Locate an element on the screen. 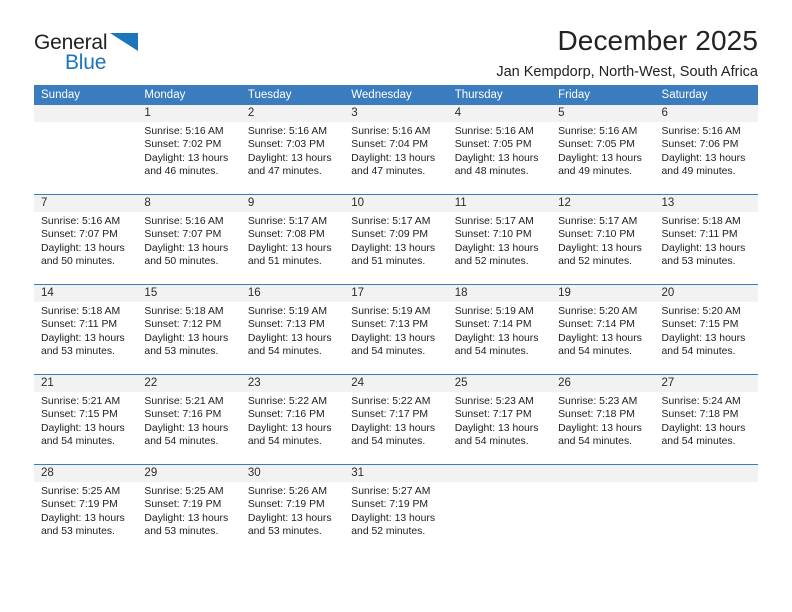 This screenshot has height=612, width=792. day-info-line: Sunset: 7:09 PM is located at coordinates (390, 235).